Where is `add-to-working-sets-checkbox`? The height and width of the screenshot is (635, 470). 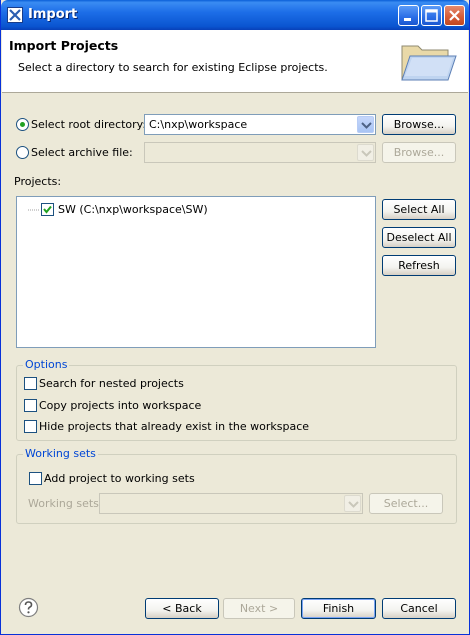
add-to-working-sets-checkbox is located at coordinates (35, 478).